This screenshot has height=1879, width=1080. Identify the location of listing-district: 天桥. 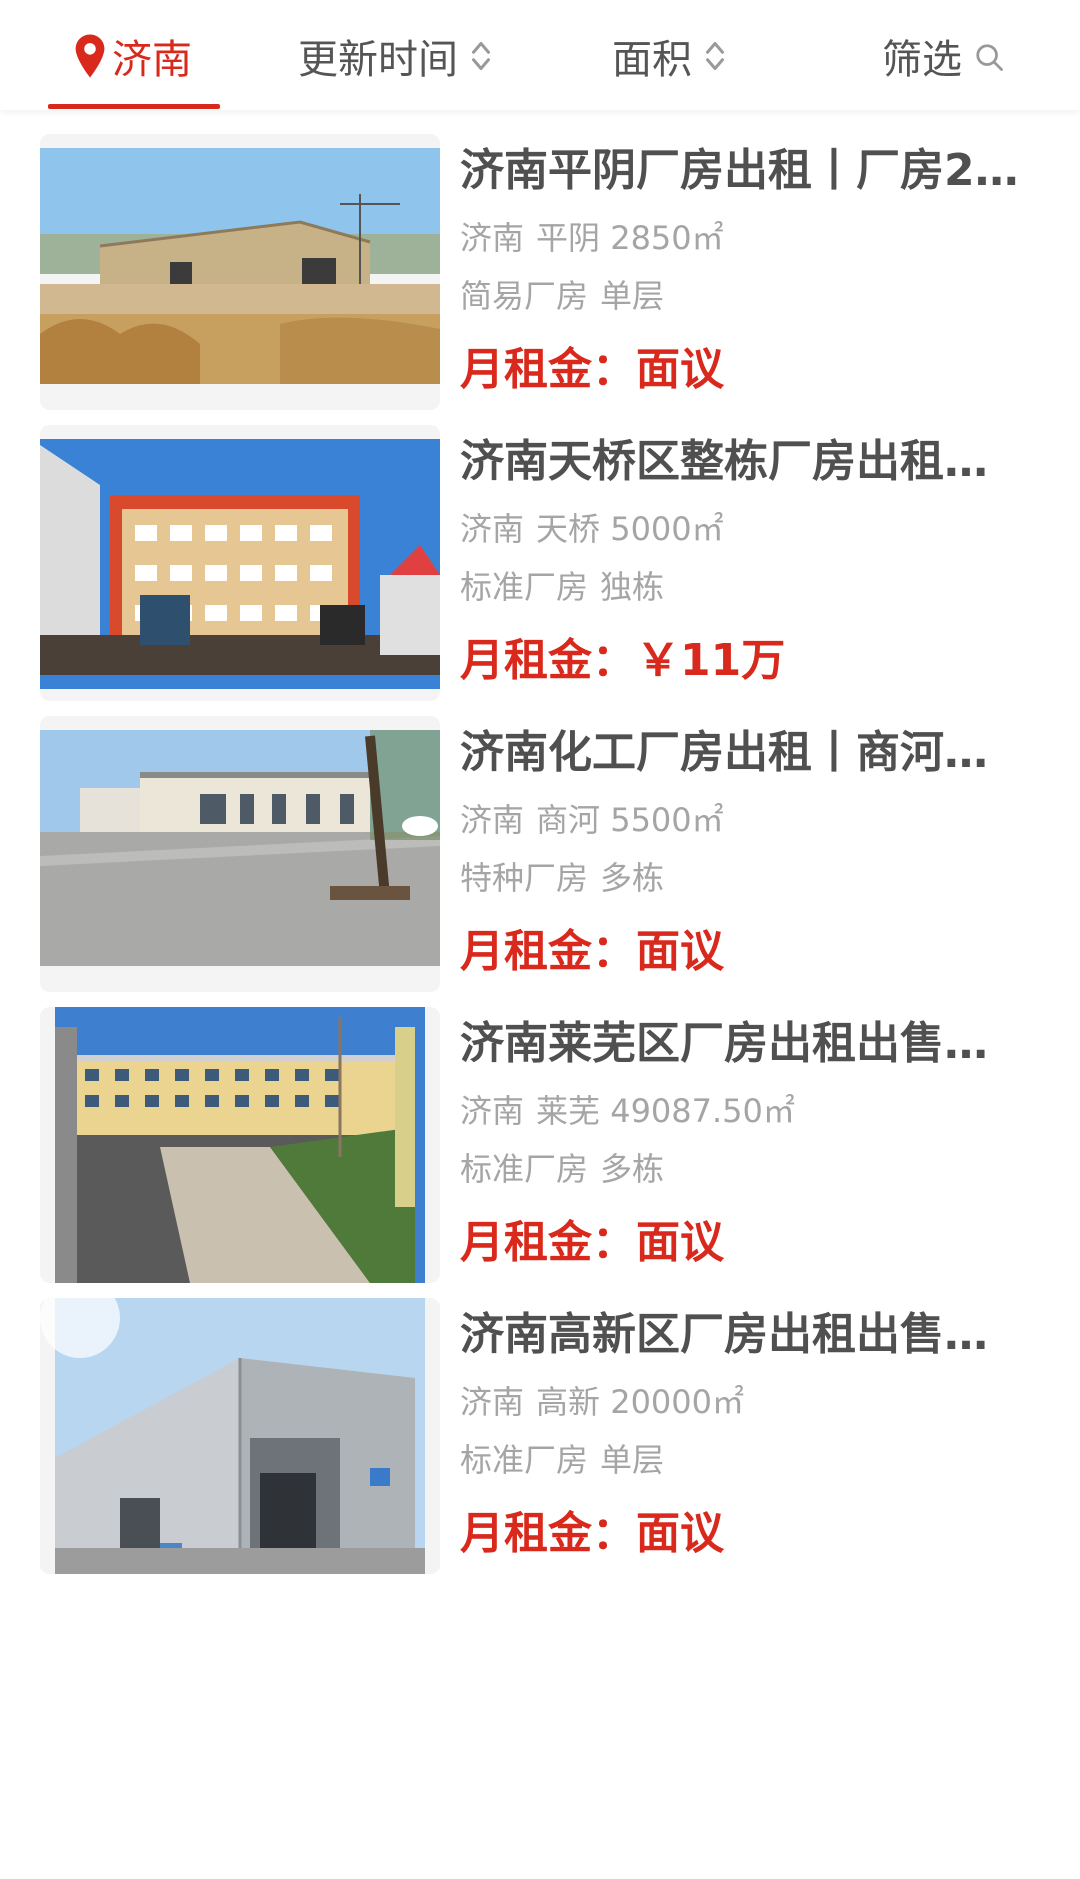
(568, 529).